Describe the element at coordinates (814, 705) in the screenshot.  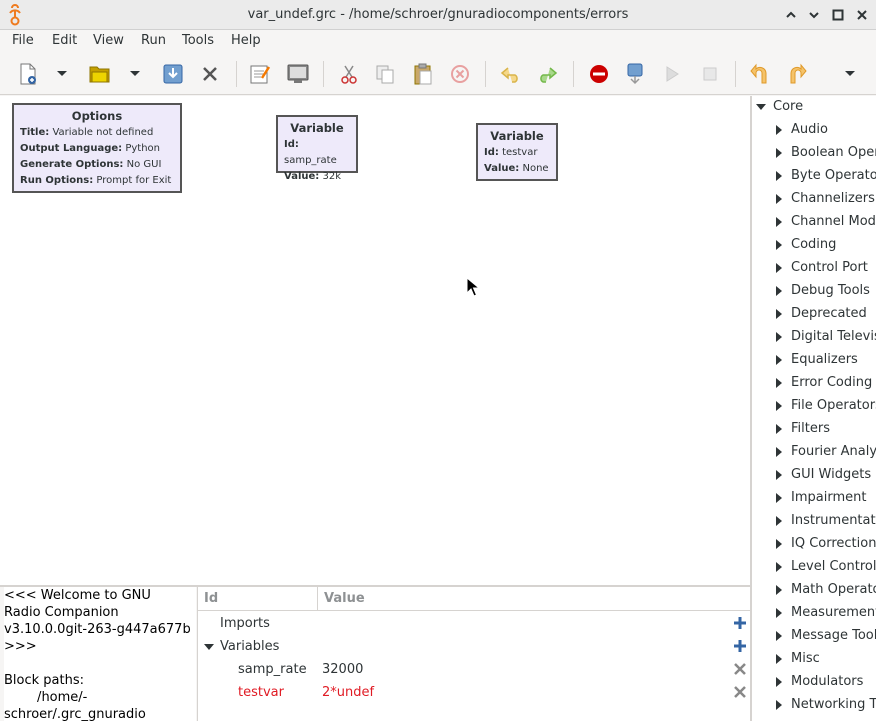
I see `tree-item-networking-tools: Networking Tools` at that location.